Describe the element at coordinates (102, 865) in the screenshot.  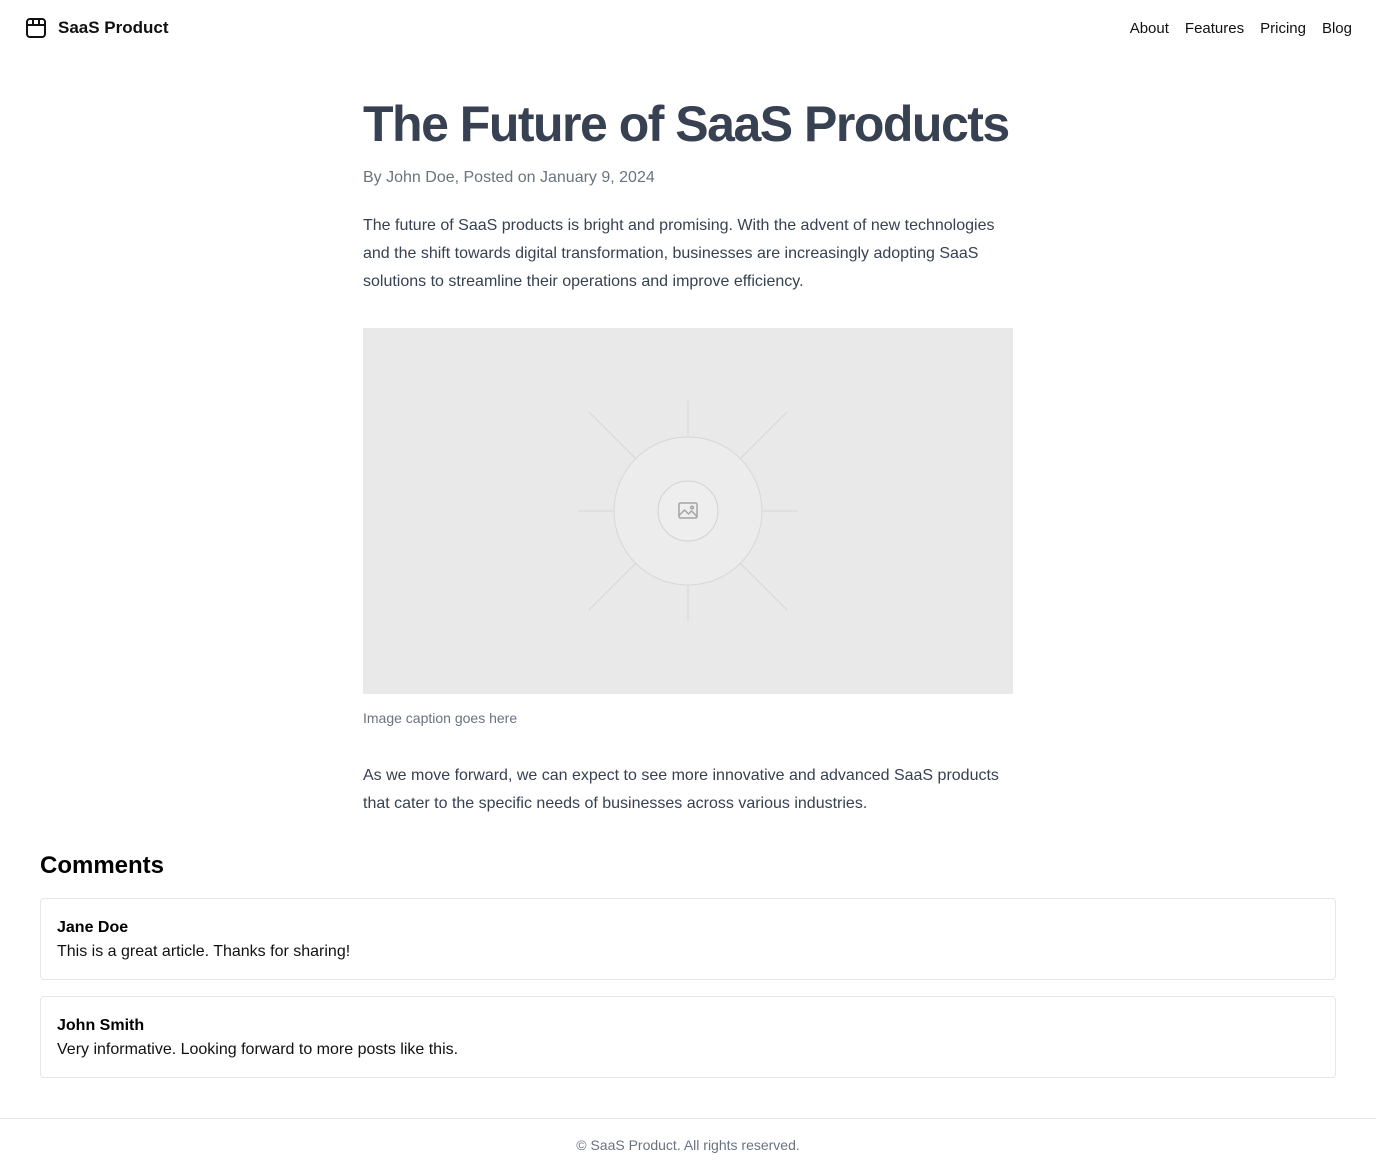
I see `comments-title: Comments` at that location.